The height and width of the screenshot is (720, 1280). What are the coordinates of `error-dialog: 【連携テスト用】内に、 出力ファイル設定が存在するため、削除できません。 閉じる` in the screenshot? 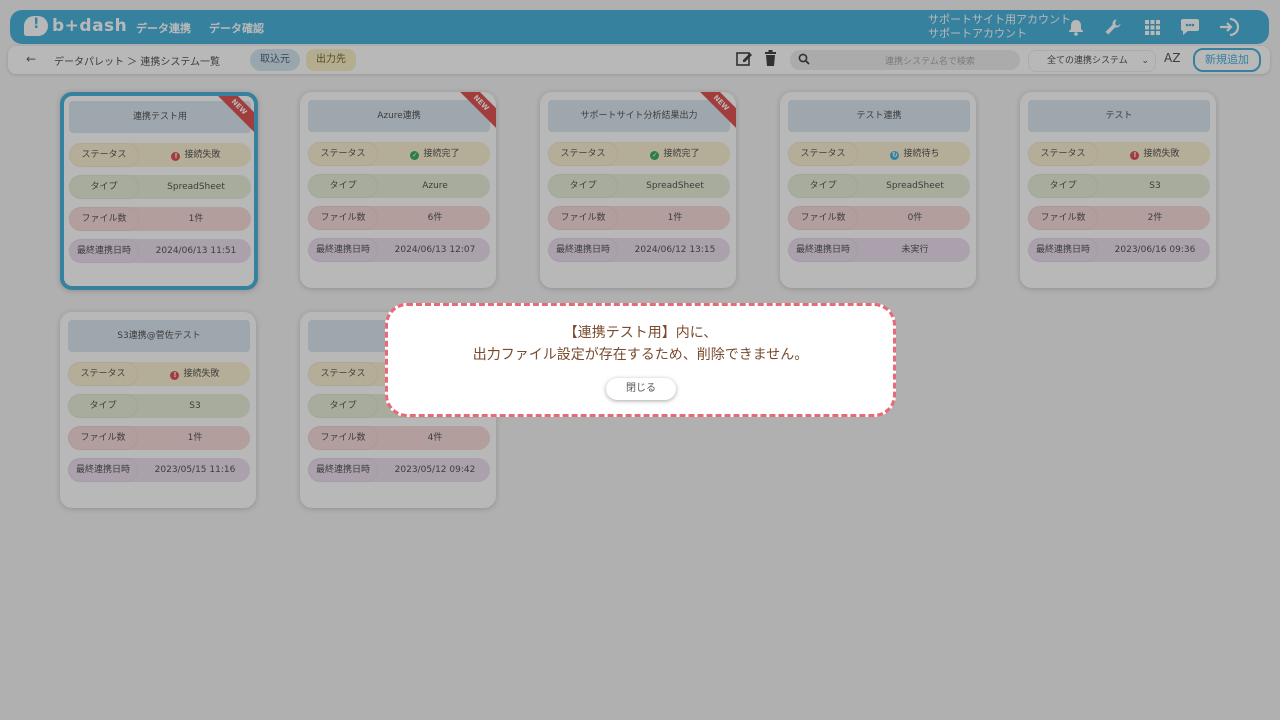 It's located at (640, 360).